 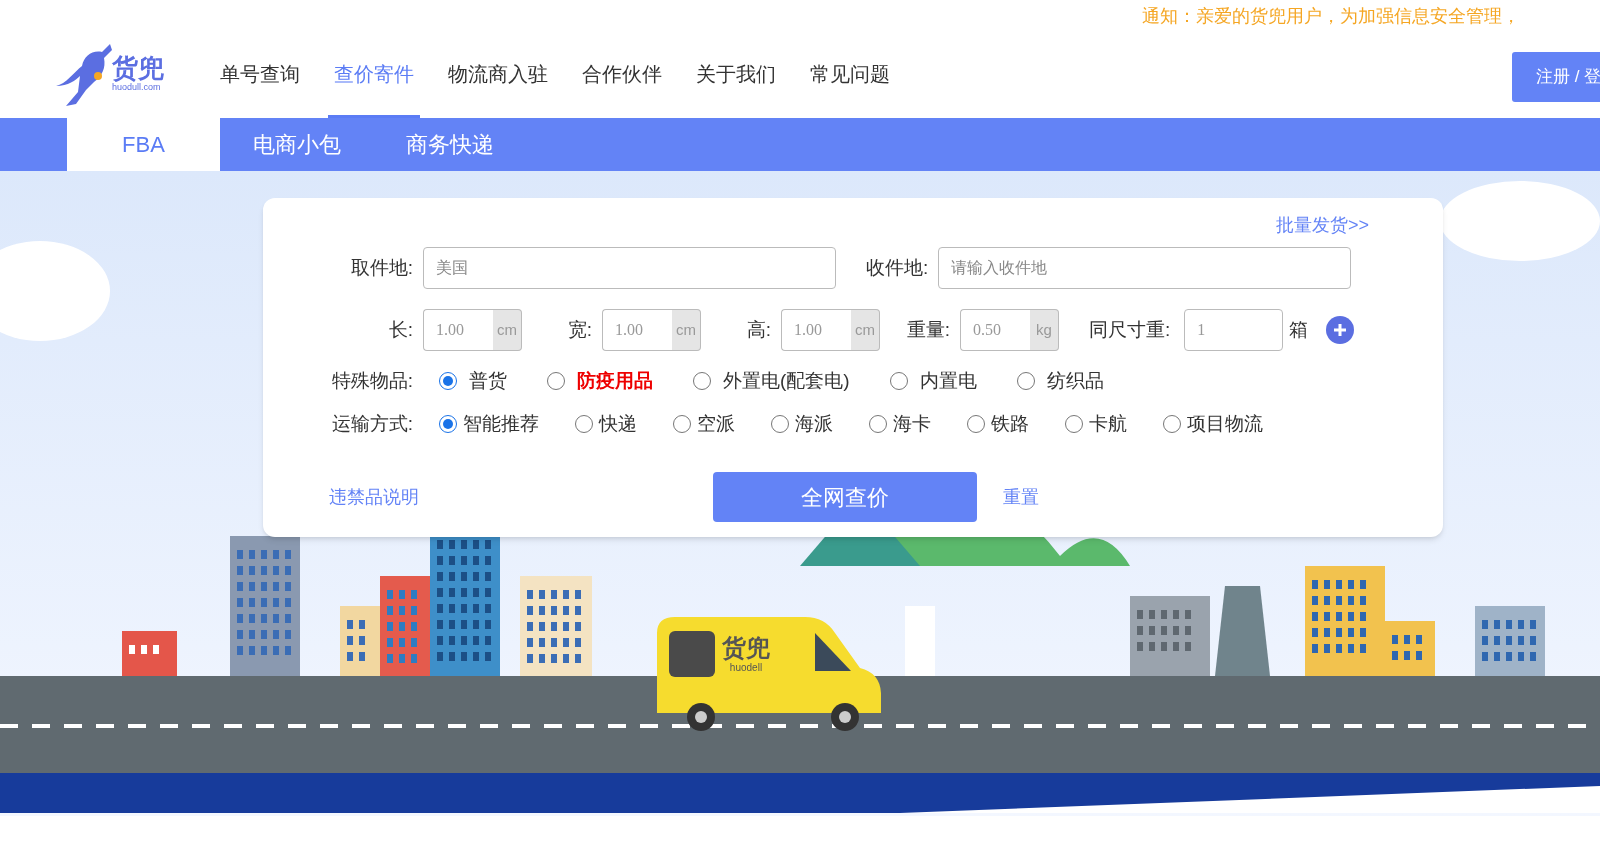 I want to click on field-label: 长:, so click(x=400, y=329).